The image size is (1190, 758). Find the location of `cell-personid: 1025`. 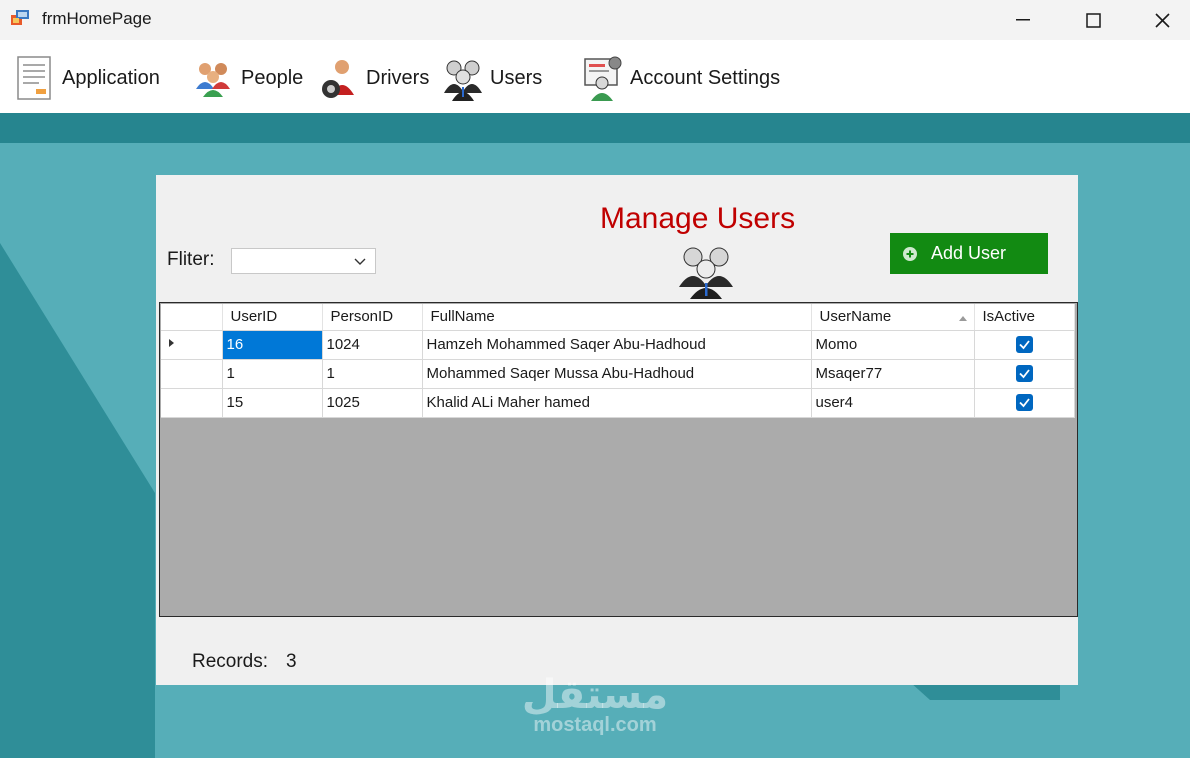

cell-personid: 1025 is located at coordinates (372, 403).